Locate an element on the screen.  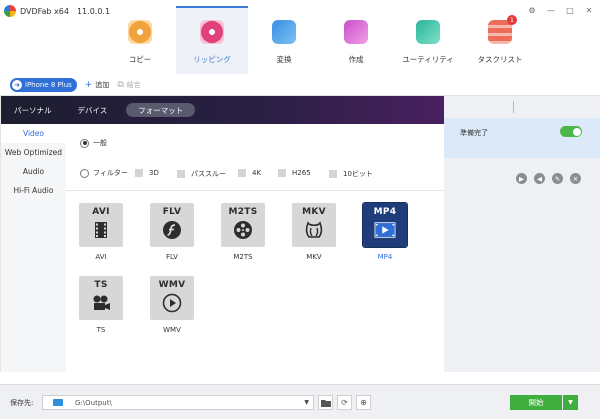
checkbox-3d: 3D is located at coordinates (147, 173).